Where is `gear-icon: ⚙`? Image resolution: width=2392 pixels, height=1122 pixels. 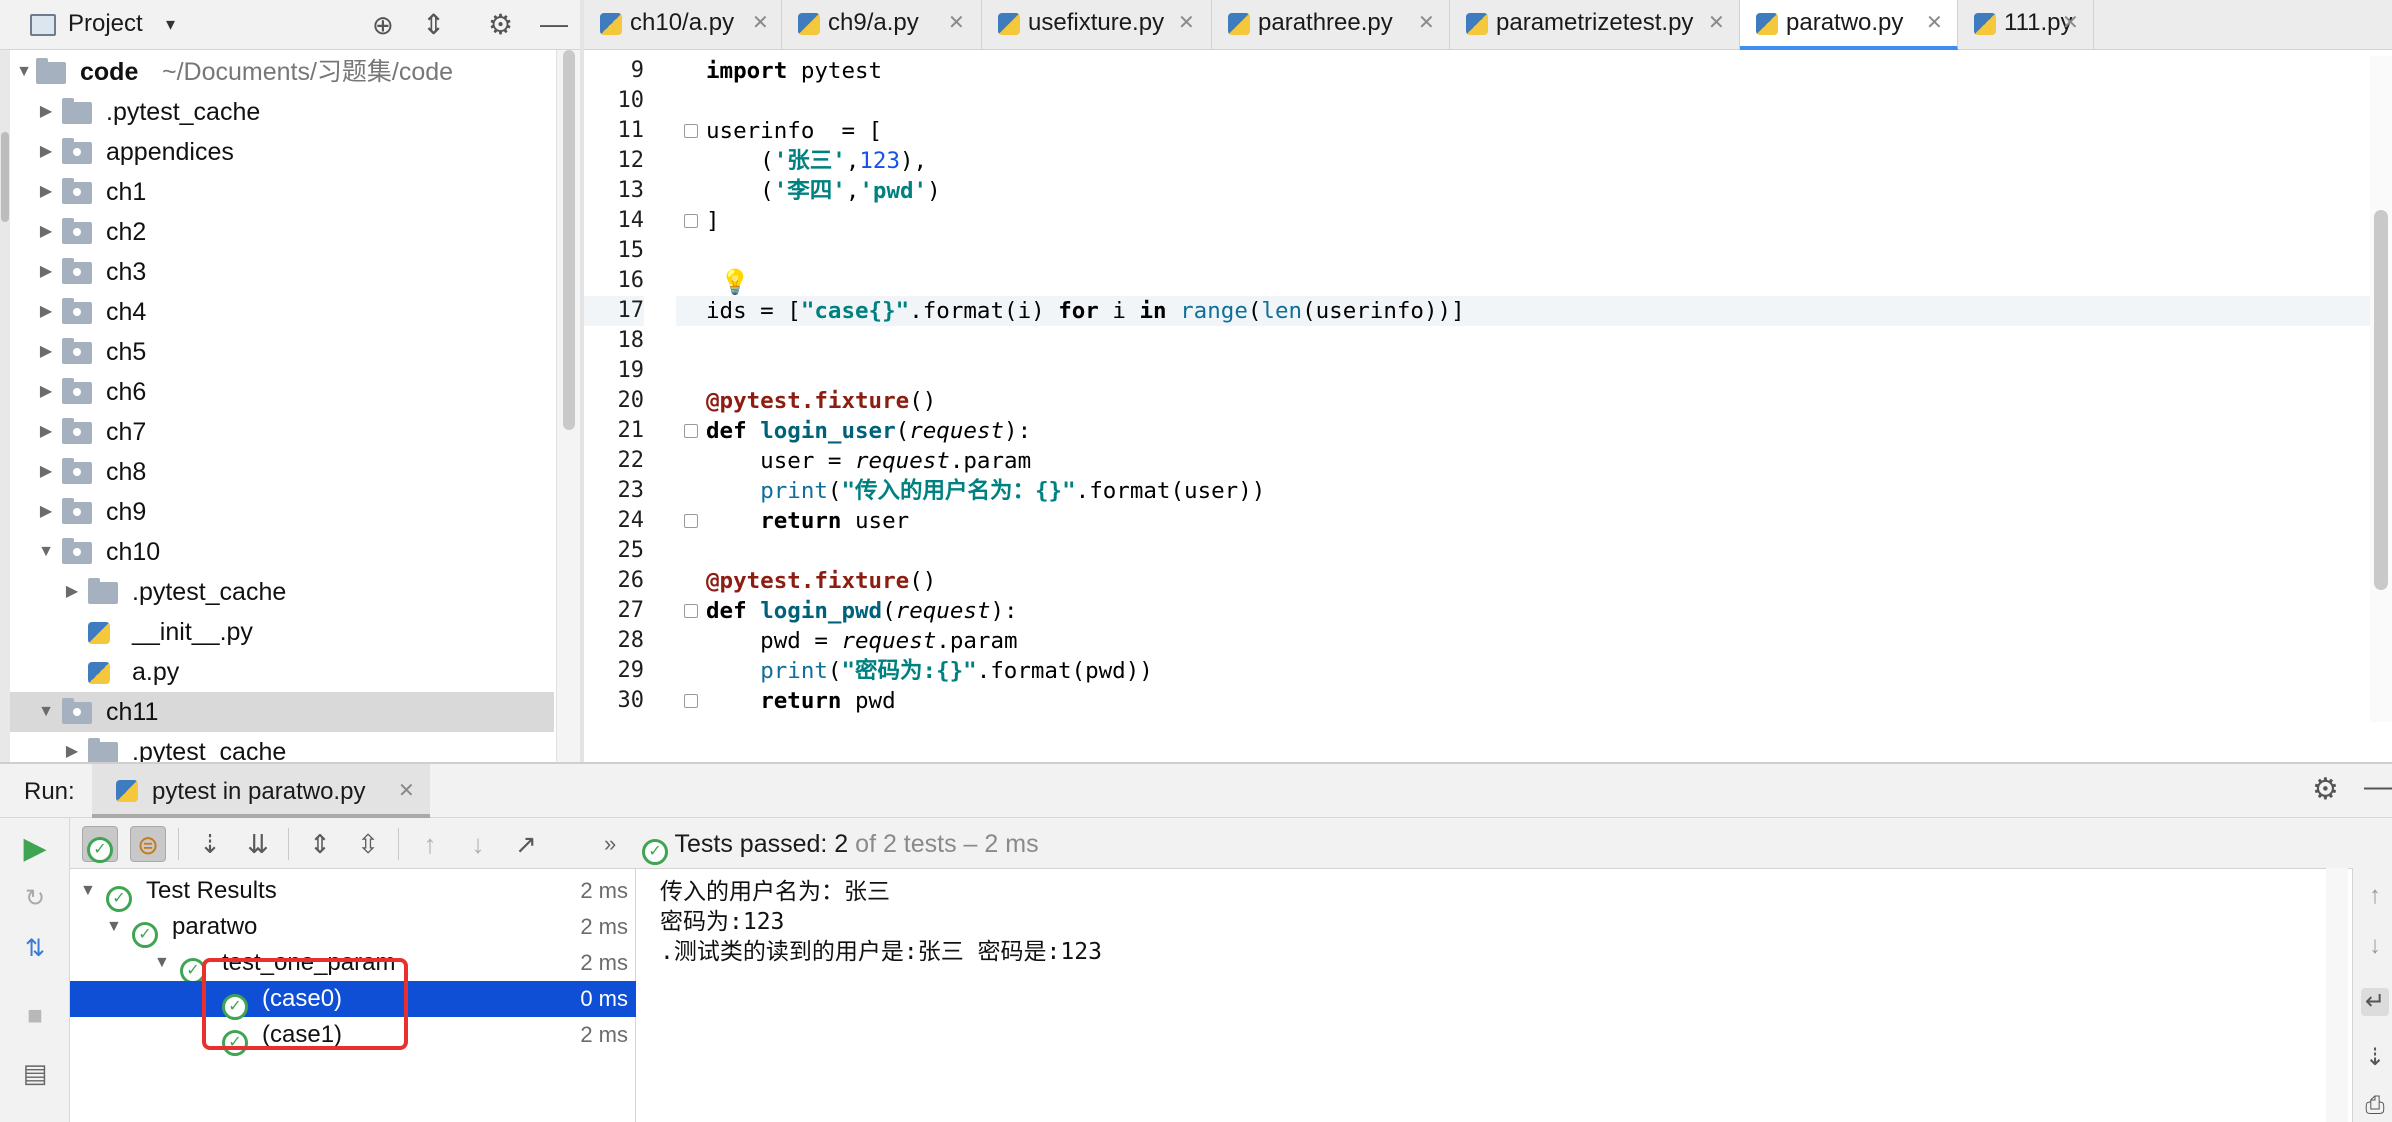 gear-icon: ⚙ is located at coordinates (2325, 789).